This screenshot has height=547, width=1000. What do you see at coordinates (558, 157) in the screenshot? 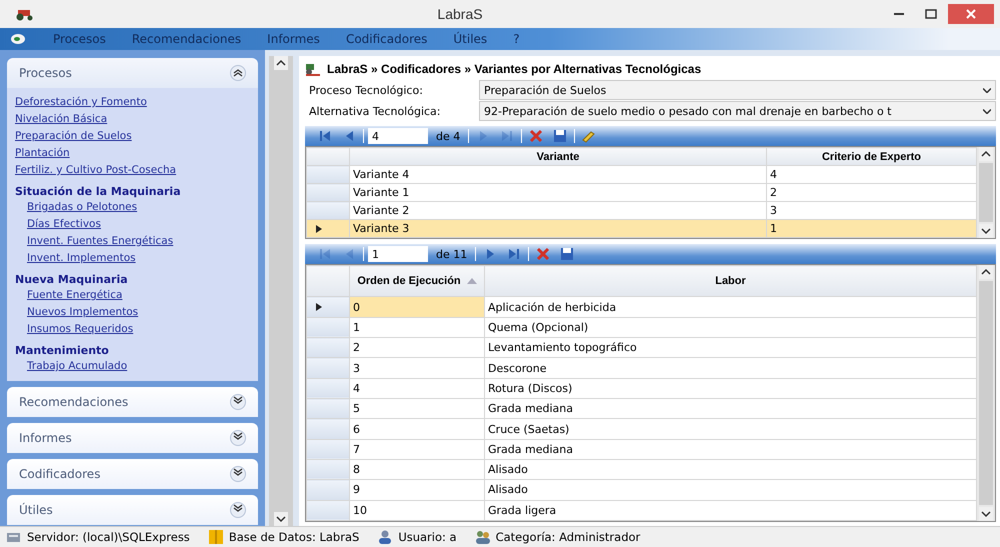
I see `column-header: Variante` at bounding box center [558, 157].